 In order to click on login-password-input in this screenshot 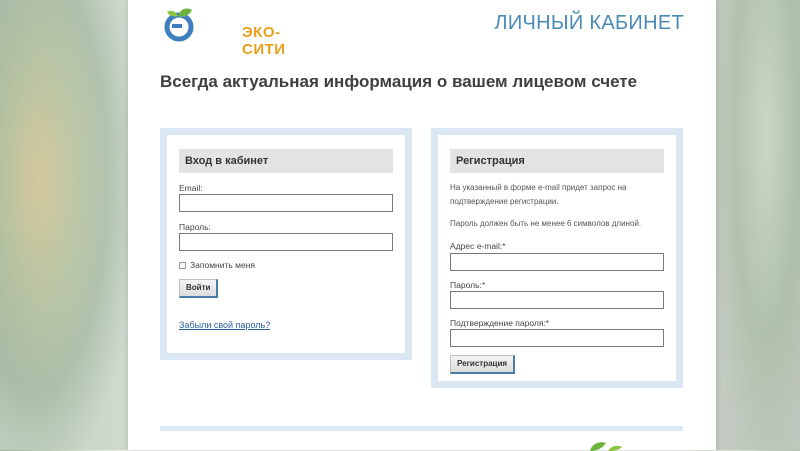, I will do `click(286, 242)`.